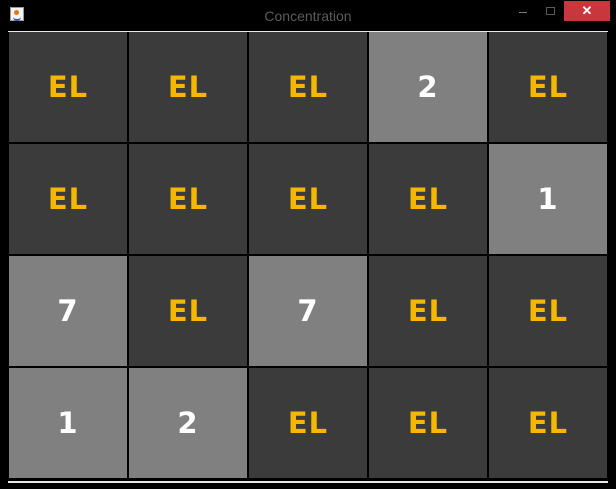 This screenshot has height=489, width=616. I want to click on card-r2-c5: 1, so click(548, 199).